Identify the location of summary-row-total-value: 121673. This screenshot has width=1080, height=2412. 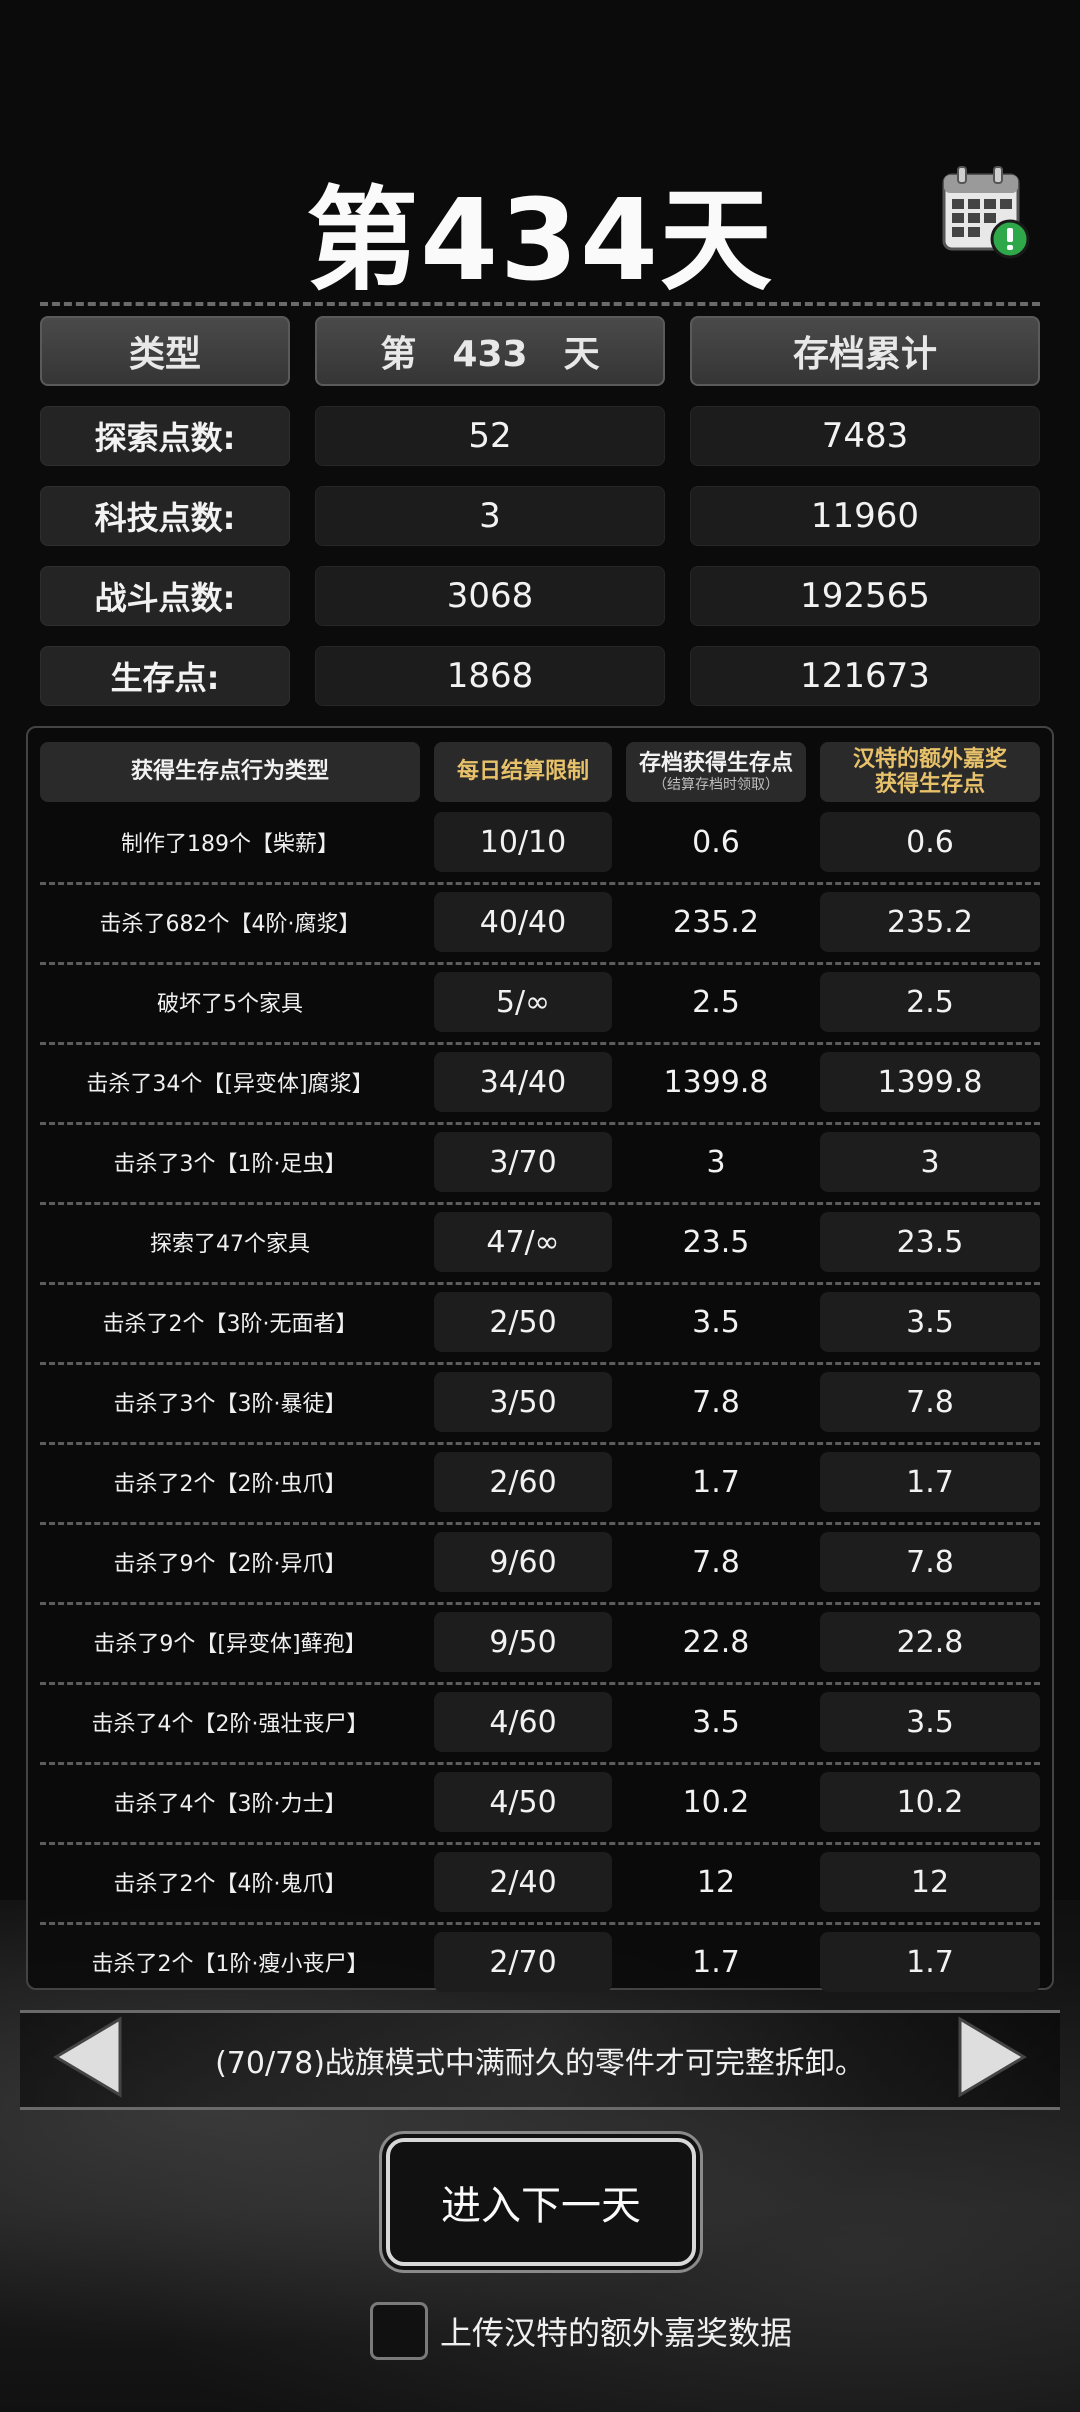
(865, 676).